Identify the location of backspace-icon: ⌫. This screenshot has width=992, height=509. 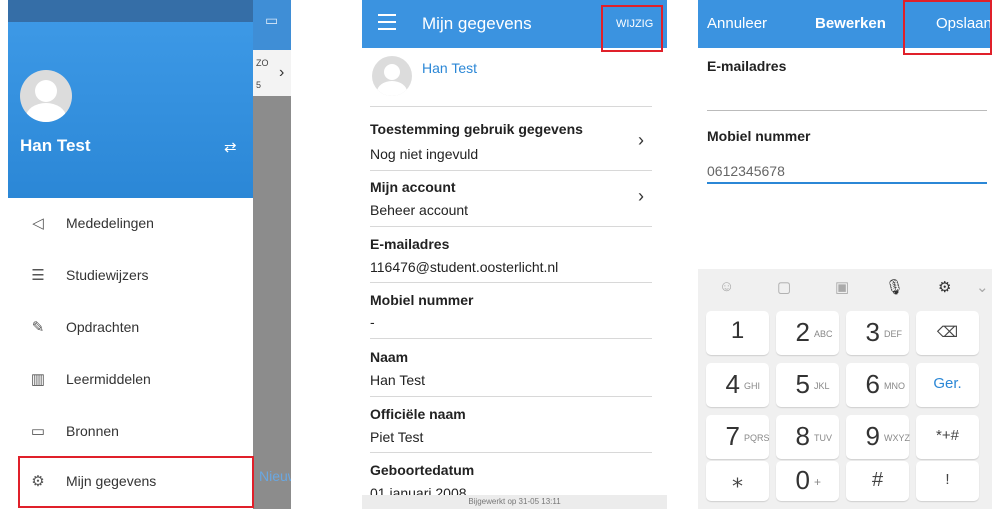
(947, 332).